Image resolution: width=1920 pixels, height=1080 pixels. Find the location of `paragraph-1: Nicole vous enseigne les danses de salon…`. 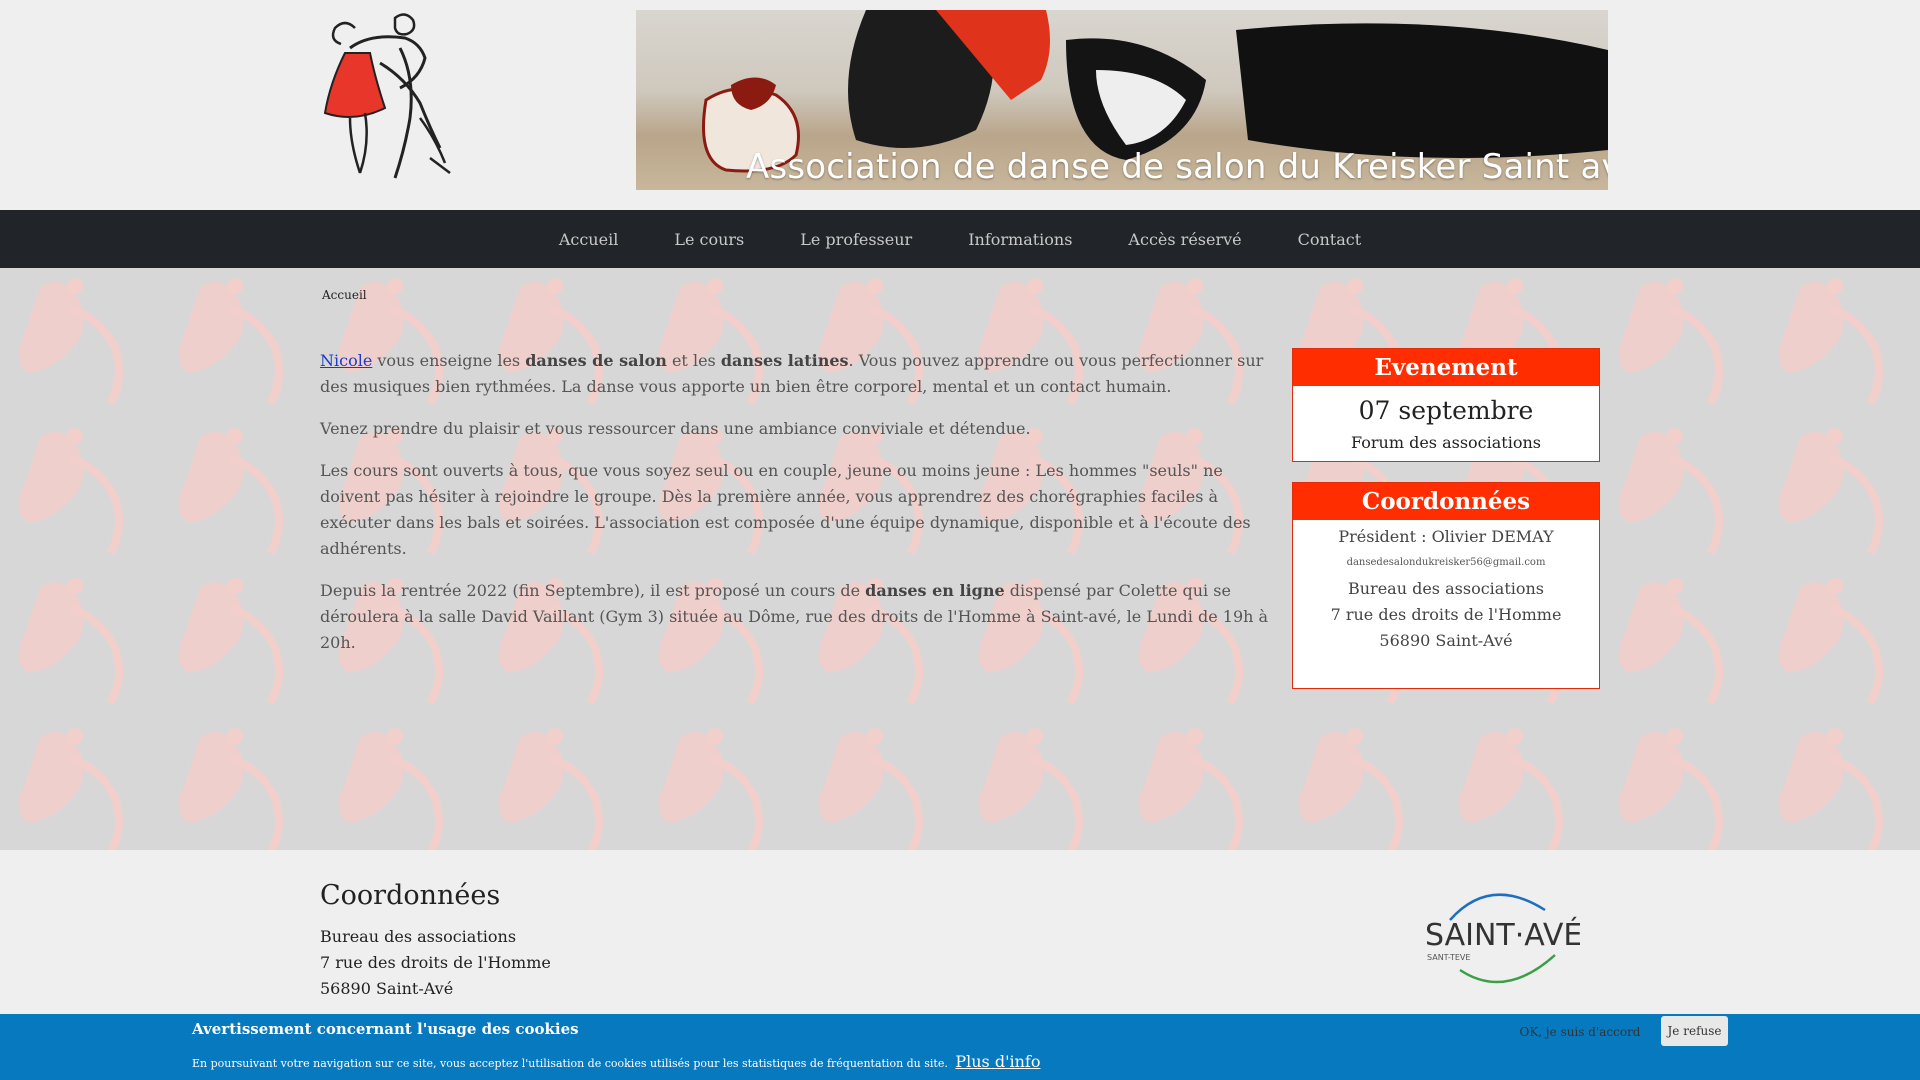

paragraph-1: Nicole vous enseigne les danses de salon… is located at coordinates (797, 374).